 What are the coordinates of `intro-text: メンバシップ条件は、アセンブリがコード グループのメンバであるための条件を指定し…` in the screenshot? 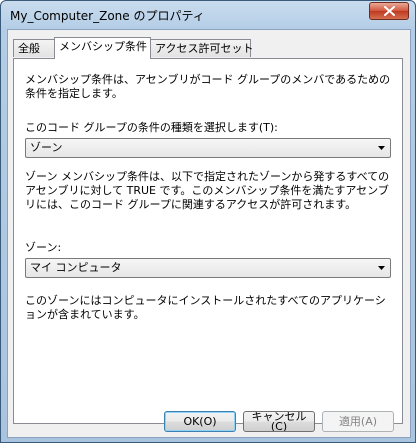 It's located at (208, 86).